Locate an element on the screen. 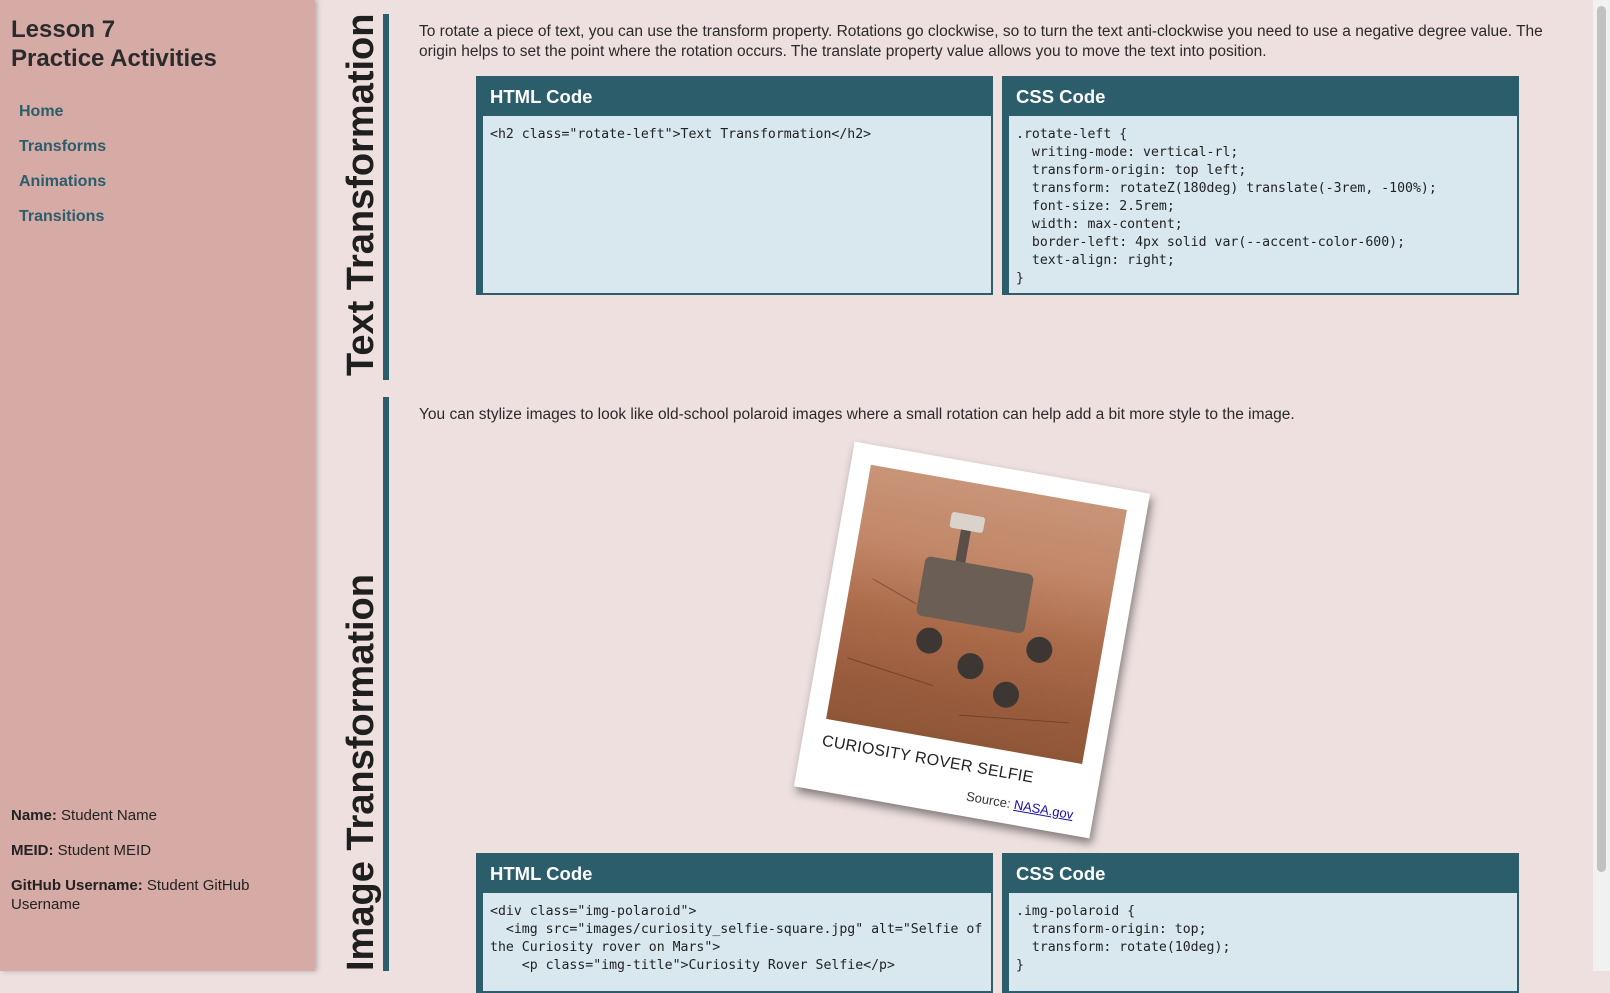  page-title-line1: Lesson 7 is located at coordinates (63, 29).